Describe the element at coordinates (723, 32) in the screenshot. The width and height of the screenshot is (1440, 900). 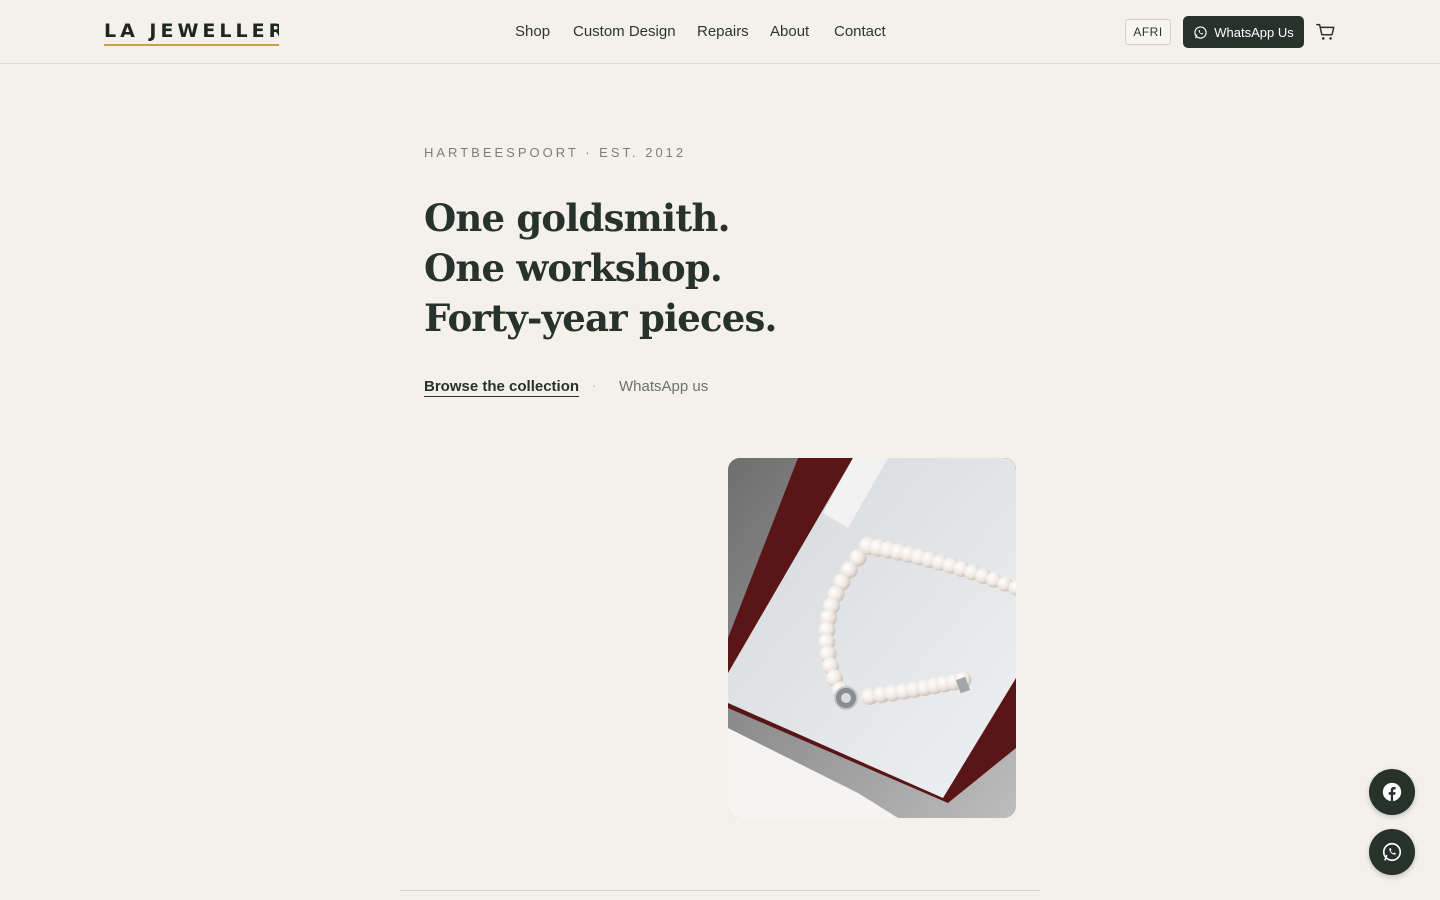
I see `nav-repairs: Repairs` at that location.